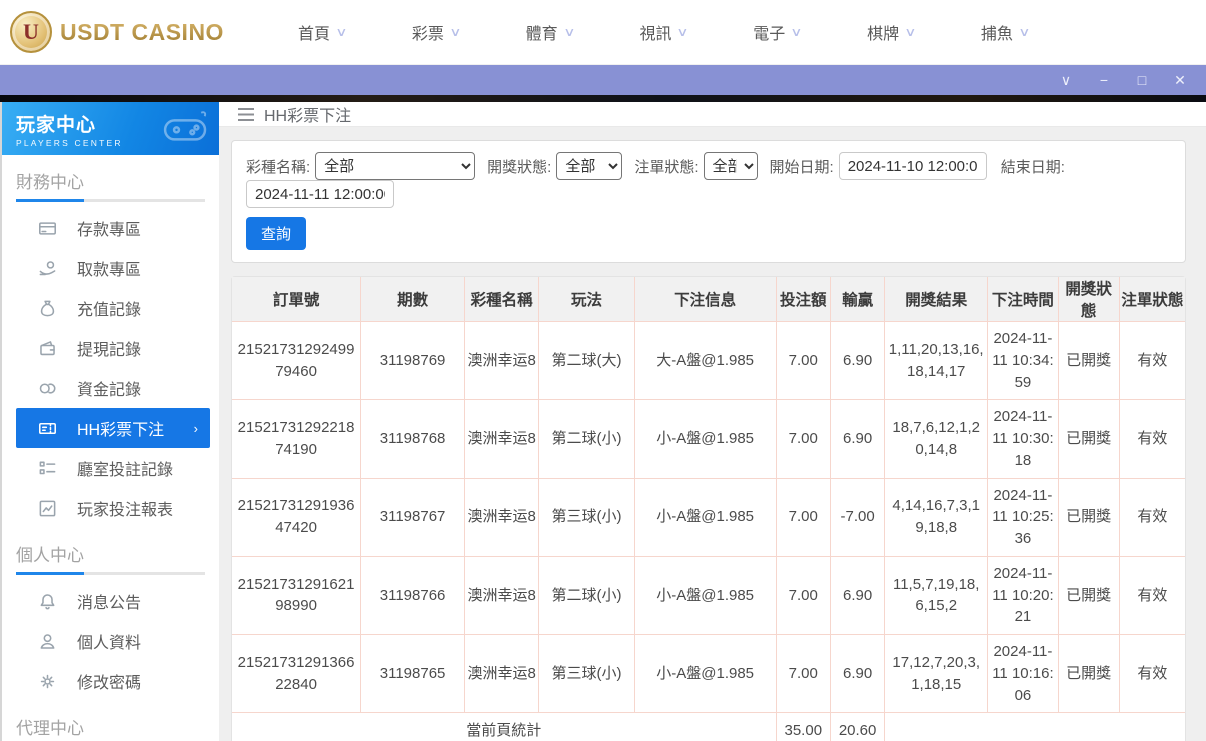 The image size is (1206, 741). I want to click on sidebar-item-funds-coins: 資金記錄, so click(113, 388).